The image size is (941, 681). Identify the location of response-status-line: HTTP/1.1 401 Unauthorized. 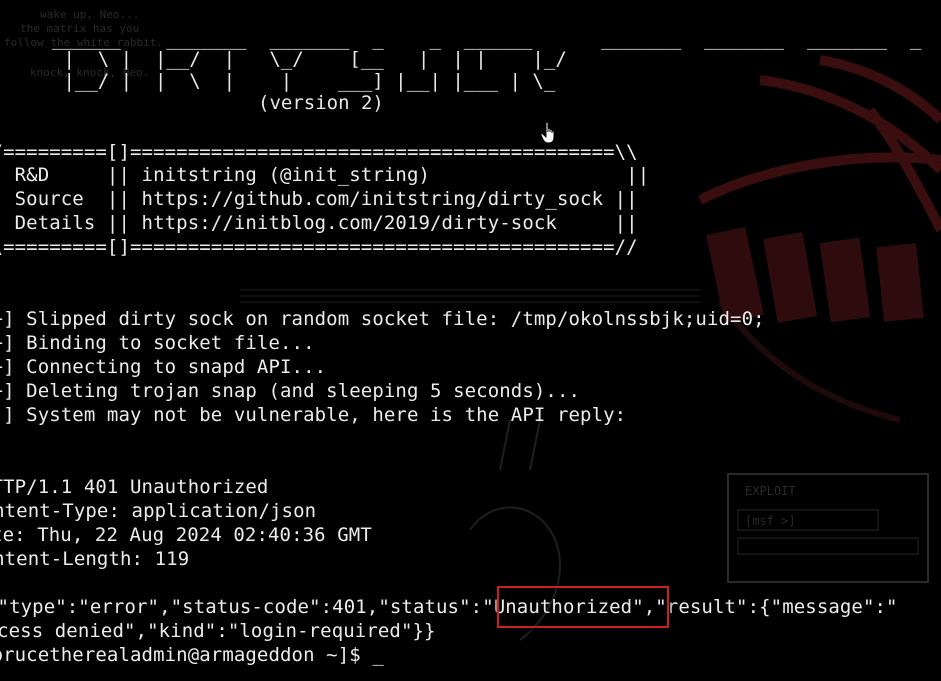
(134, 487).